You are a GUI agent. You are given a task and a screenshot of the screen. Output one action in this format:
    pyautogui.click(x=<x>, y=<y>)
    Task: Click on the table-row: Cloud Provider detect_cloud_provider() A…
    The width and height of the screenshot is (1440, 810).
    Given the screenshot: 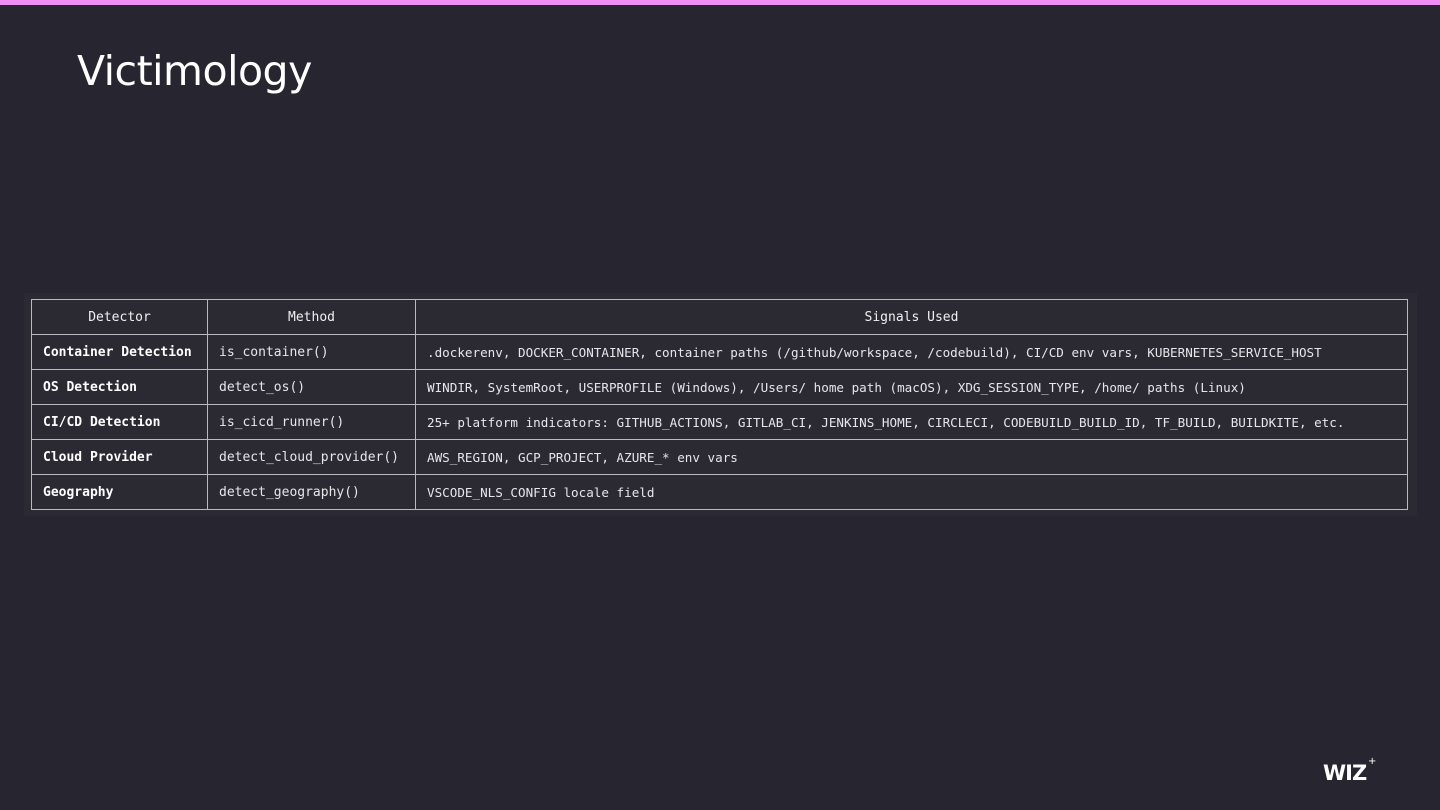 What is the action you would take?
    pyautogui.click(x=719, y=457)
    